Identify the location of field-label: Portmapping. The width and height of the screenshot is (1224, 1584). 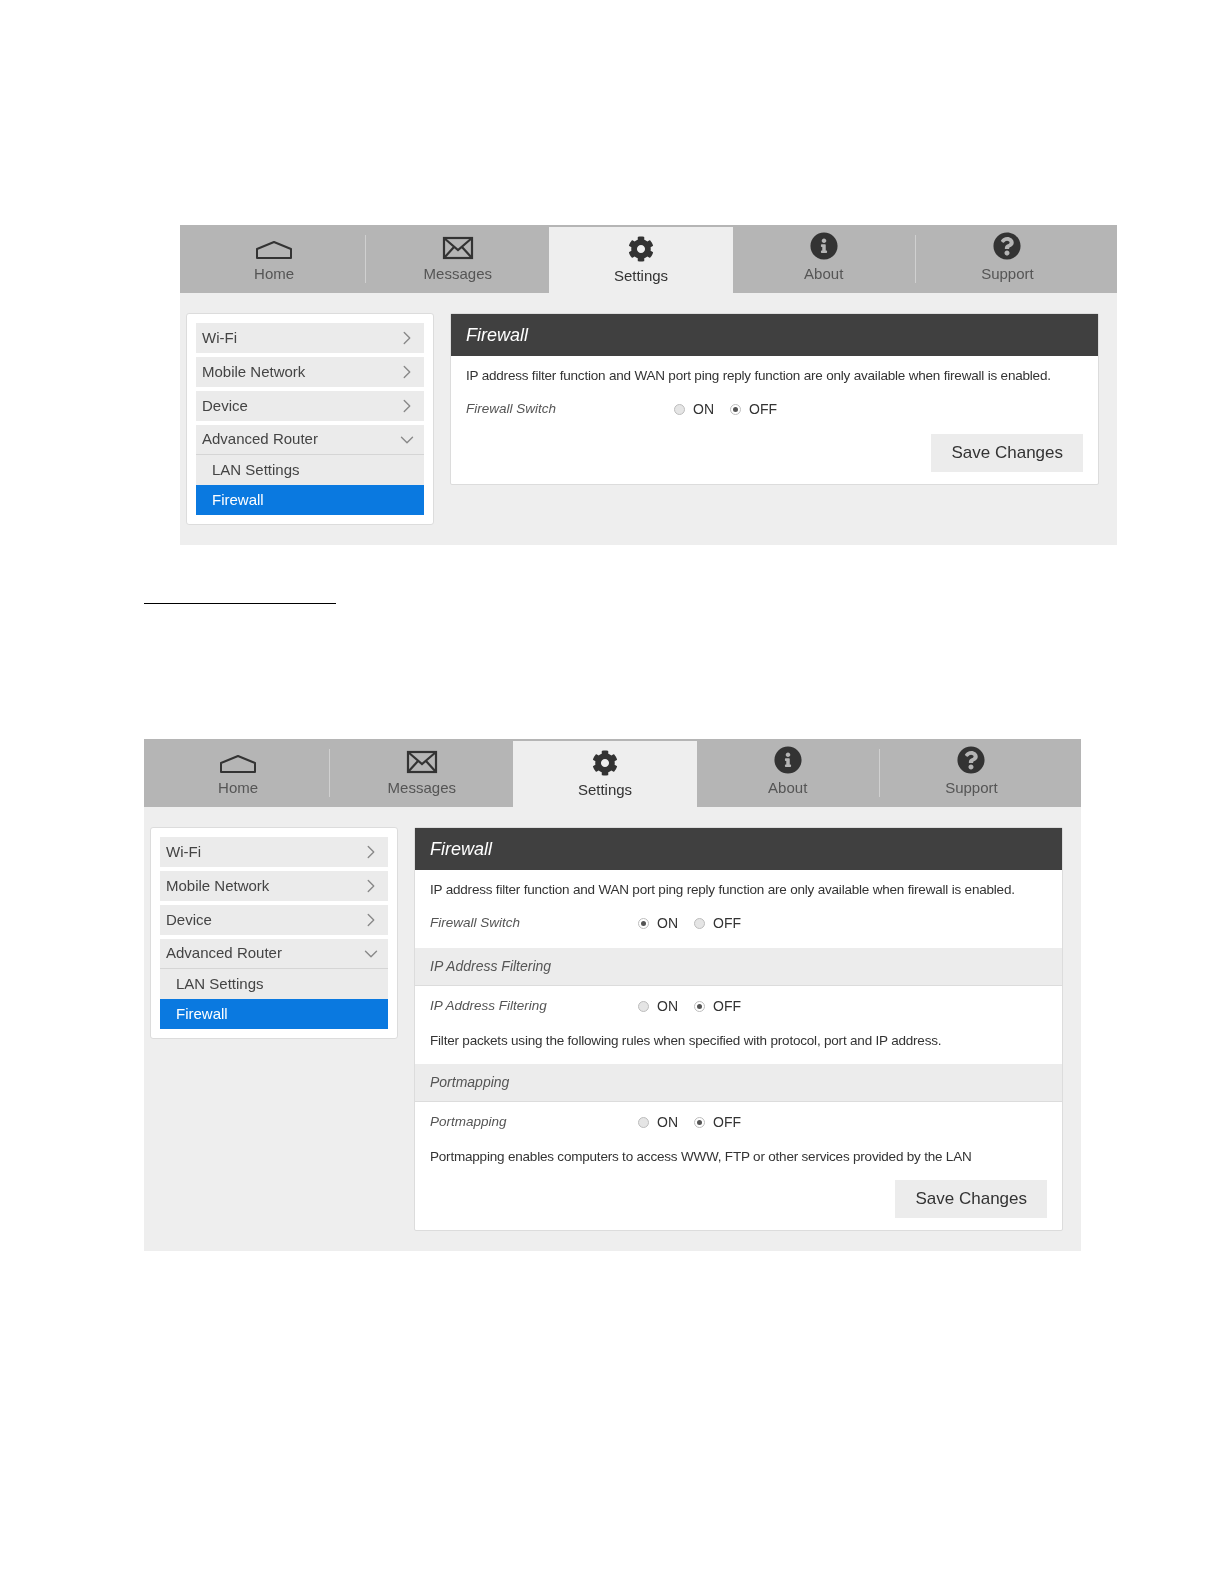
(469, 1122).